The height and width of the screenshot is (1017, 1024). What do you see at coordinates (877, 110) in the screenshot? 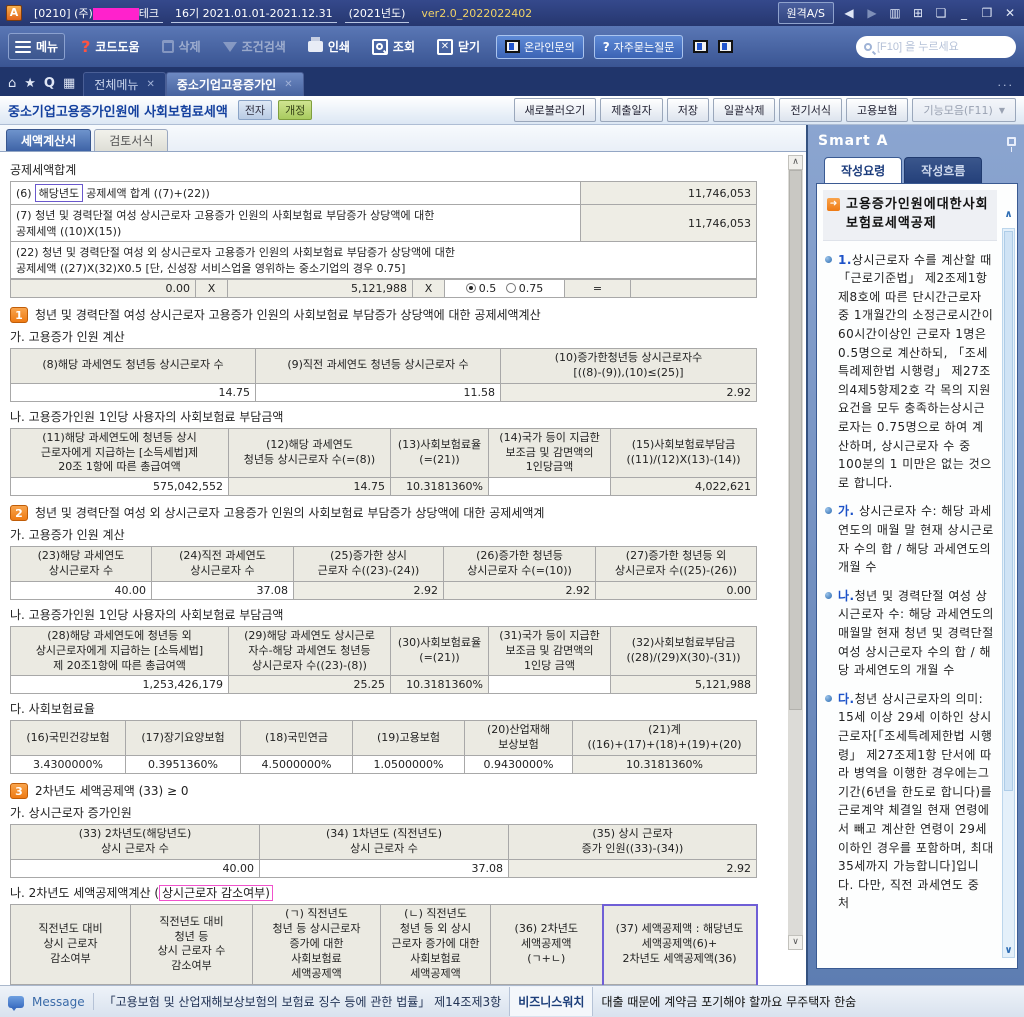
I see `employment-insurance-button: 고용보험` at bounding box center [877, 110].